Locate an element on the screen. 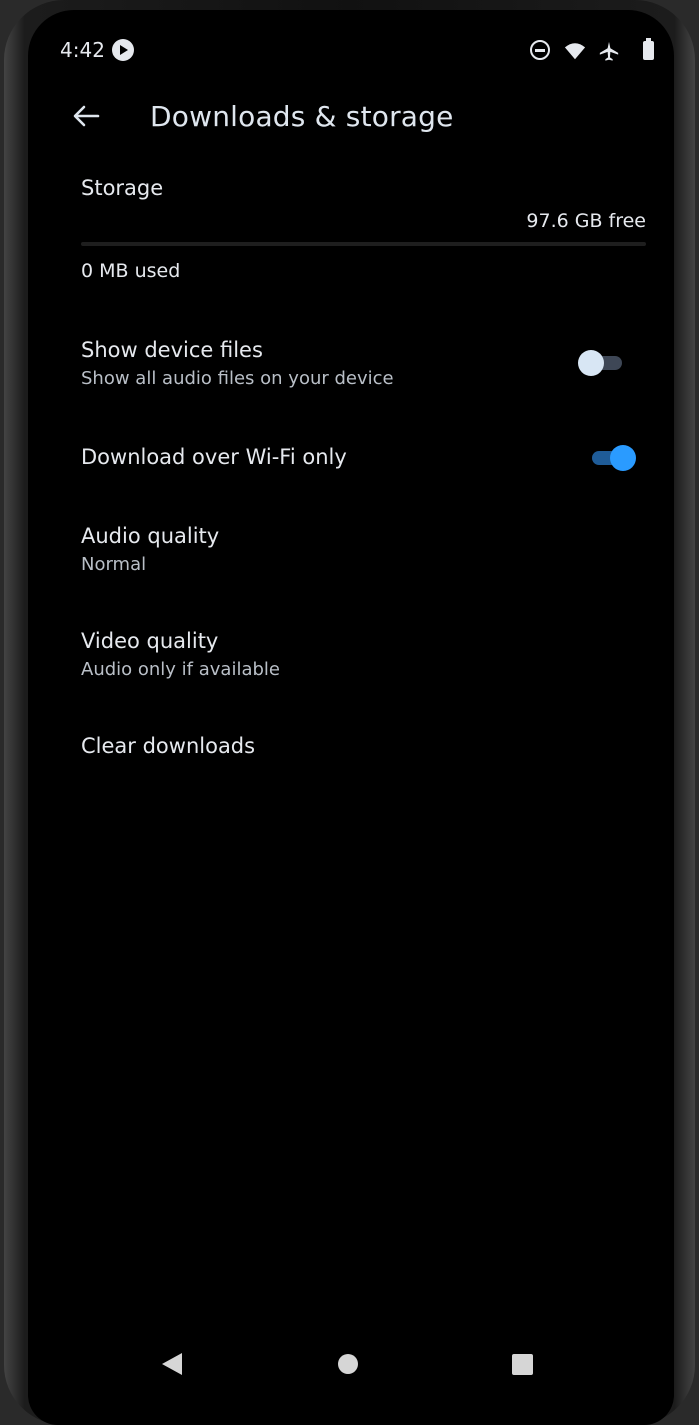 The height and width of the screenshot is (1425, 699). media-playing-icon is located at coordinates (123, 50).